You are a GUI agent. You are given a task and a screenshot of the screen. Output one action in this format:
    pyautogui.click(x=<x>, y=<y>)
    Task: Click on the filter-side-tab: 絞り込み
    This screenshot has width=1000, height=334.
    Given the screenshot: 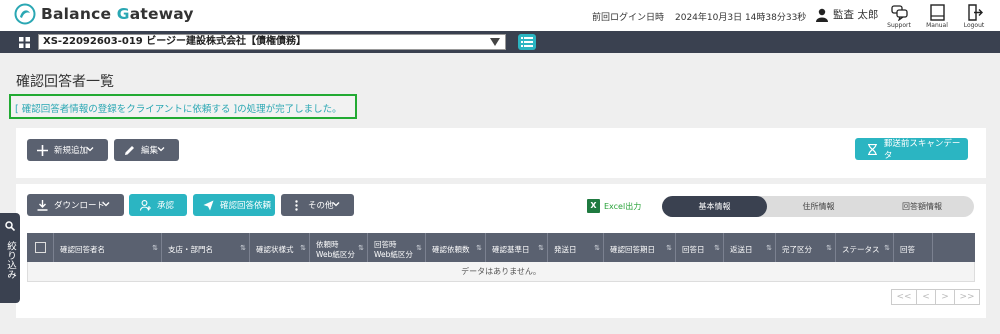 What is the action you would take?
    pyautogui.click(x=10, y=258)
    